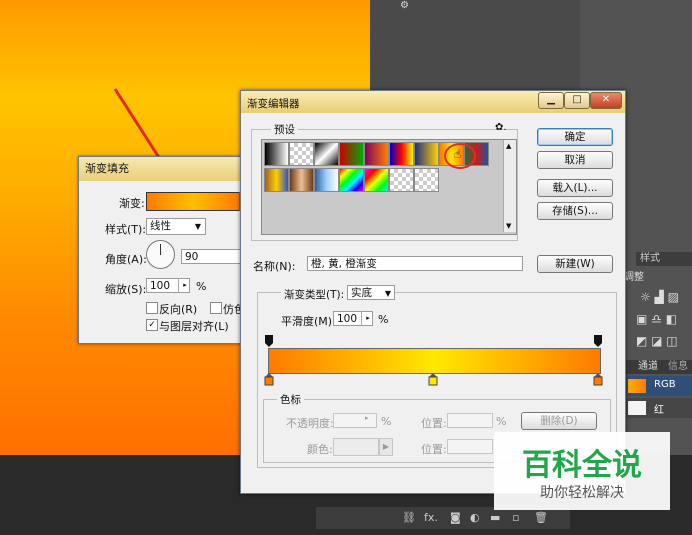  Describe the element at coordinates (274, 266) in the screenshot. I see `name-label: 名称(N):` at that location.